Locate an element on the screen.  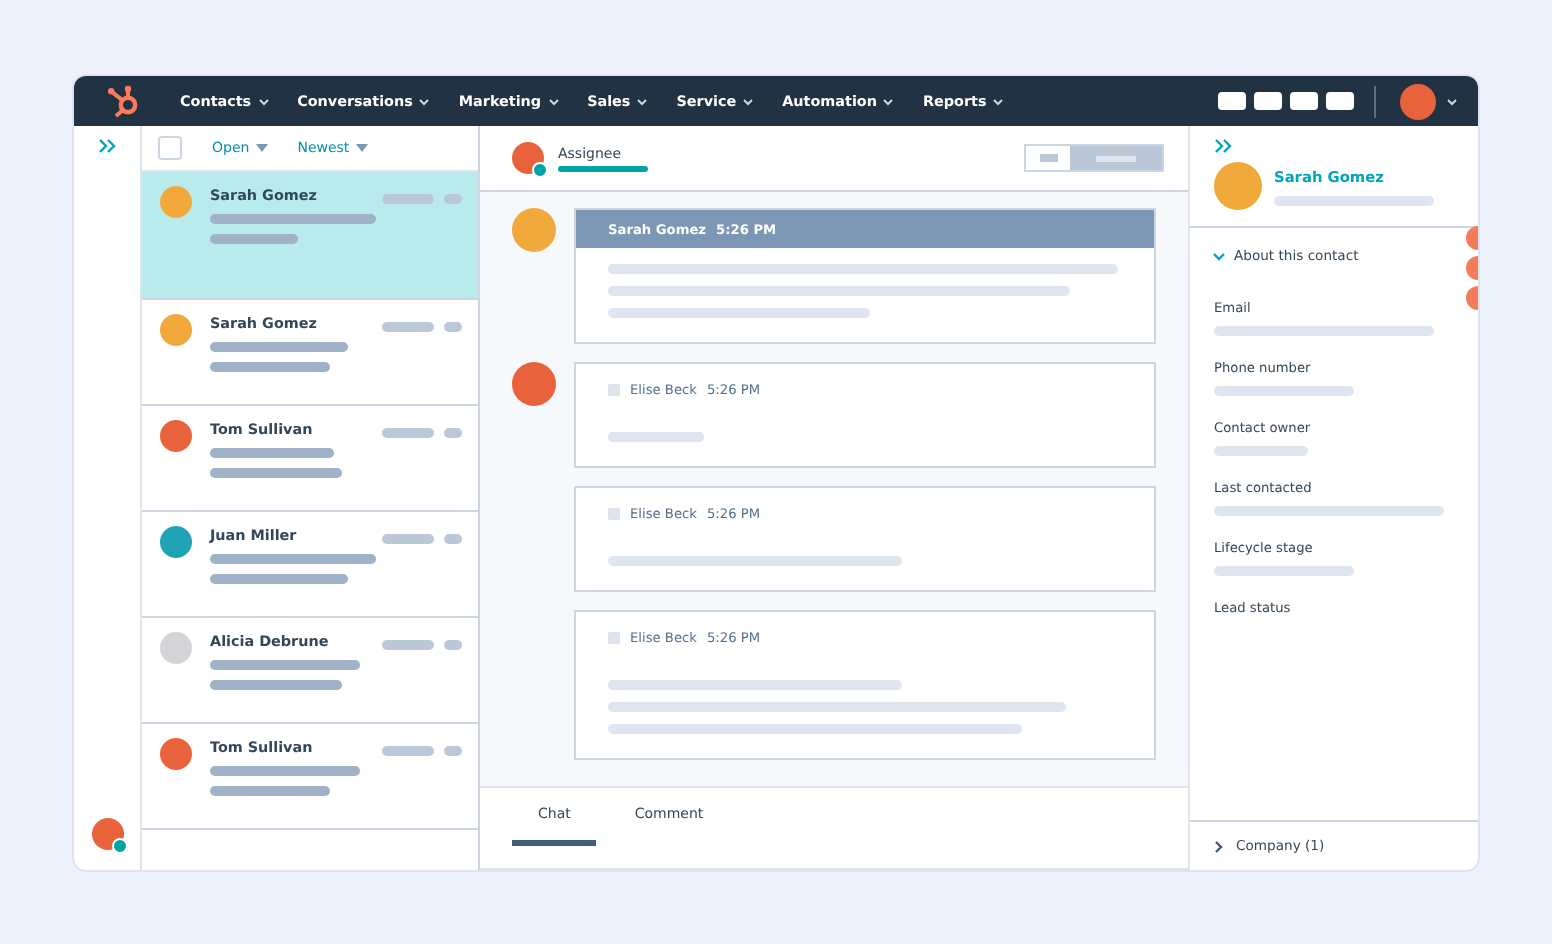
chevron-right-icon is located at coordinates (1219, 846).